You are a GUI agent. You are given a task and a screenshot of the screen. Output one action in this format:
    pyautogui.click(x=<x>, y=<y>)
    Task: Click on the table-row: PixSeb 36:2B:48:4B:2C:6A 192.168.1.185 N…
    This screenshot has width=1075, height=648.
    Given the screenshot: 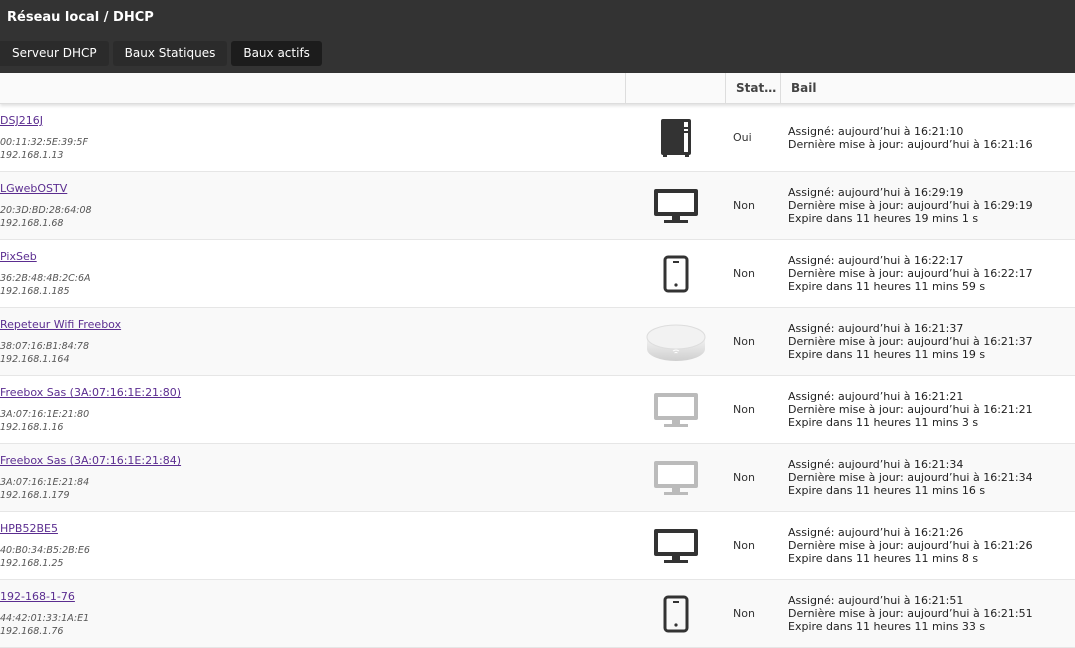 What is the action you would take?
    pyautogui.click(x=537, y=274)
    